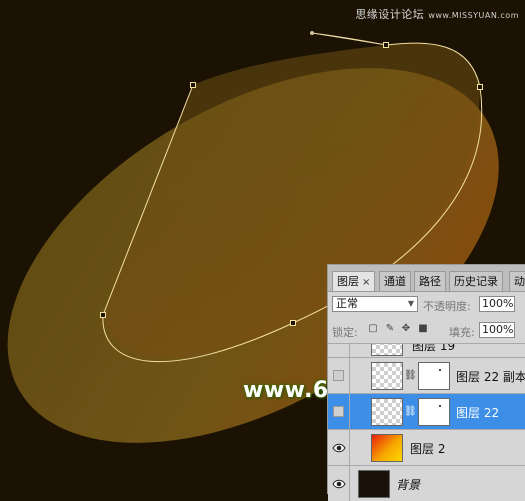 The height and width of the screenshot is (501, 525). I want to click on panel-tab-bar: 图层 × 通道 路径 历史记录 动, so click(426, 278).